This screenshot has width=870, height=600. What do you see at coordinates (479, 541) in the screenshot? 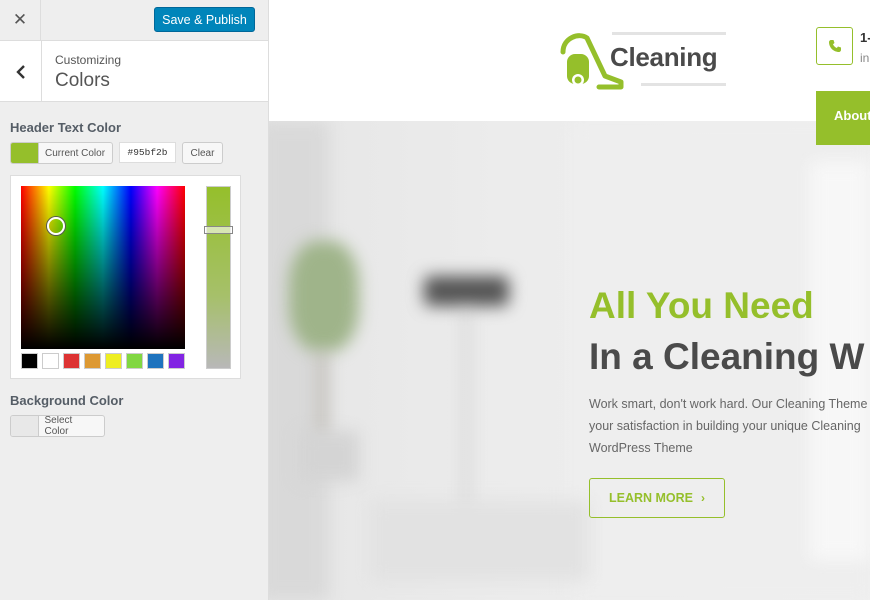
I see `hero-bg-sofa` at bounding box center [479, 541].